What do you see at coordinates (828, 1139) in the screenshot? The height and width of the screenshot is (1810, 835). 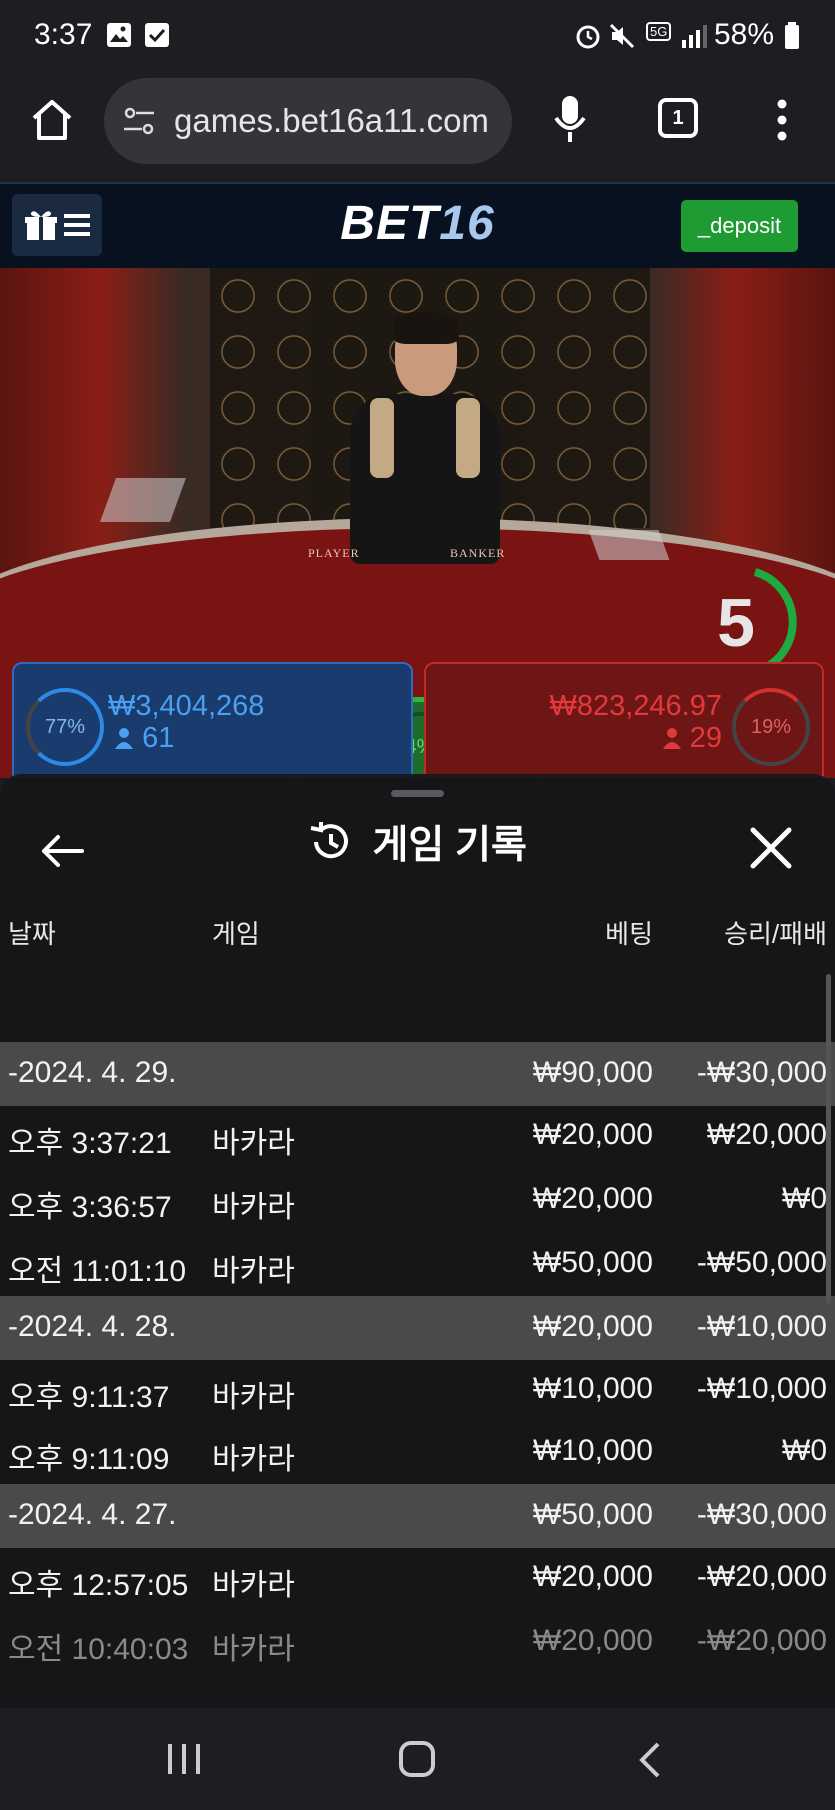 I see `scrollbar` at bounding box center [828, 1139].